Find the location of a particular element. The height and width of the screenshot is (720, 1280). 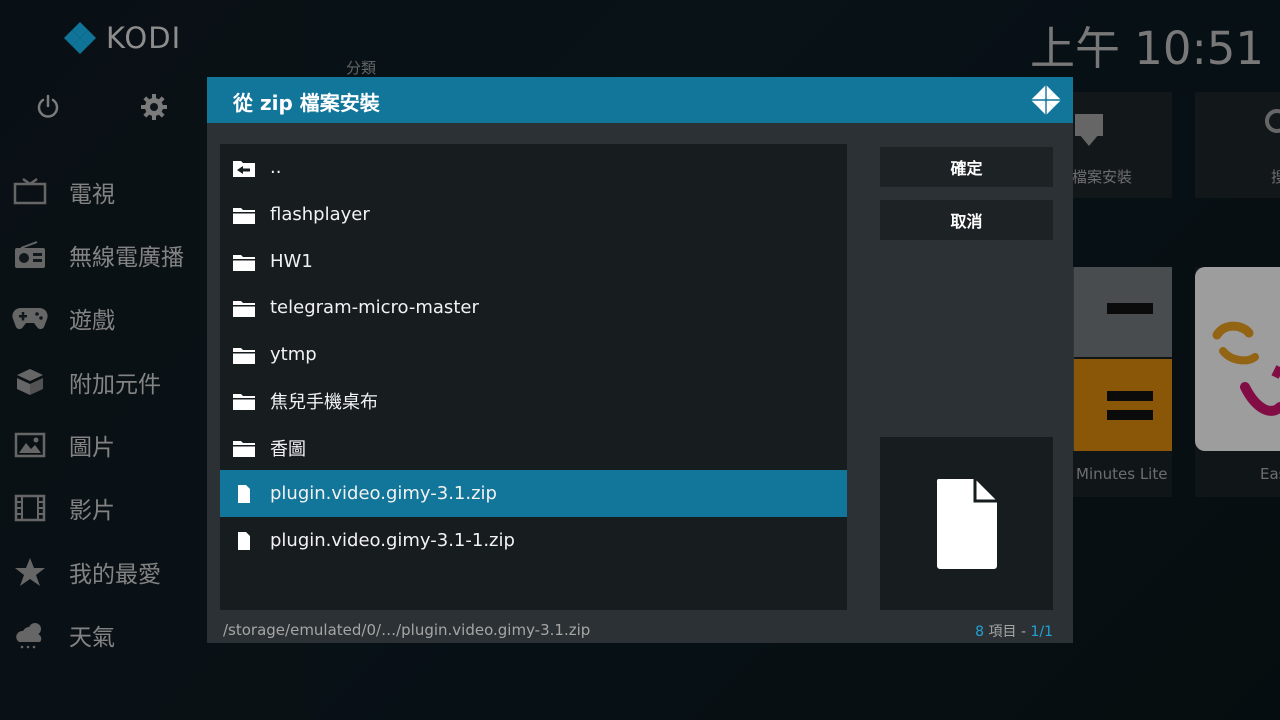

list-item: telegram-micro-master is located at coordinates (533, 307).